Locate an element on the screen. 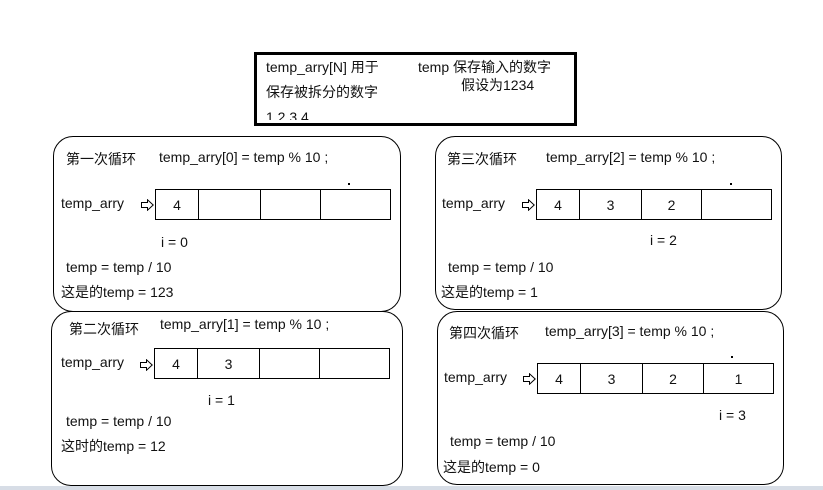 This screenshot has width=823, height=490. array-row: 4 3 is located at coordinates (272, 363).